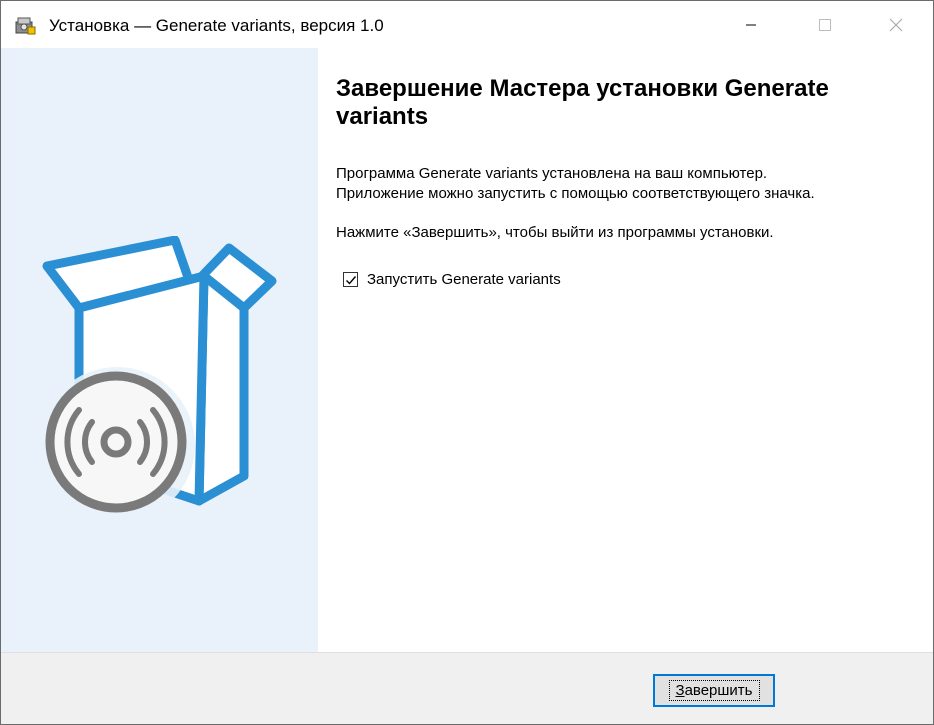 This screenshot has width=934, height=725. What do you see at coordinates (680, 690) in the screenshot?
I see `finish-accelerator: З` at bounding box center [680, 690].